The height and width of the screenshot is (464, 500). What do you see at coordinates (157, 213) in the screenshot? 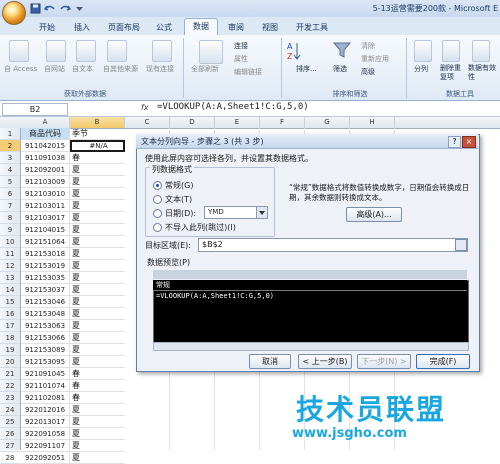
I see `radio-date` at bounding box center [157, 213].